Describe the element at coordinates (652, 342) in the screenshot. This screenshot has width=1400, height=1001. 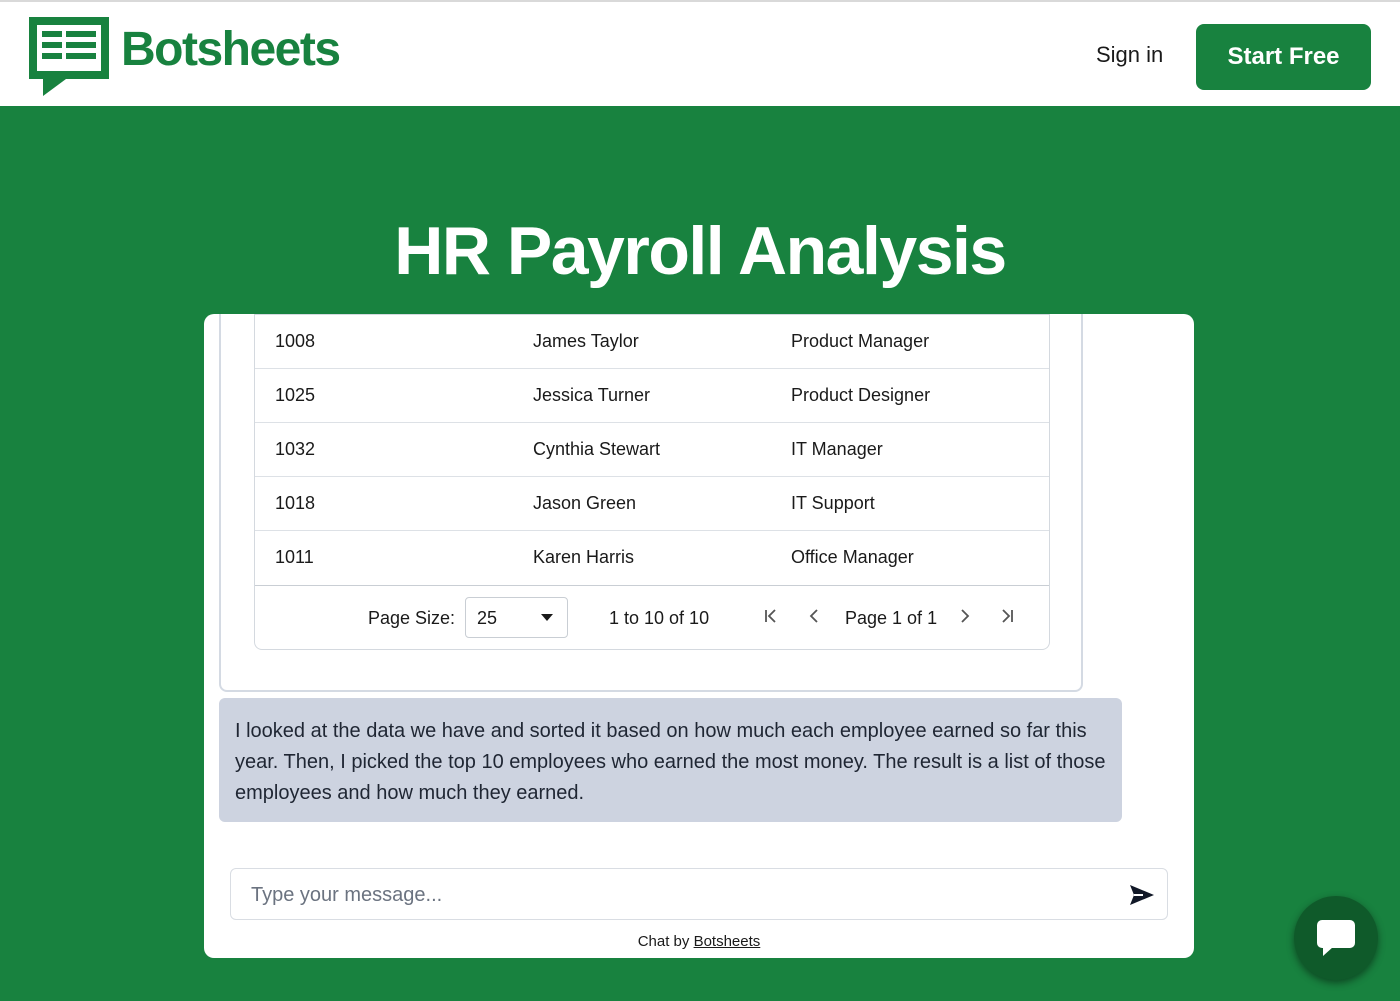
I see `table-row: 1008 James Taylor Product Manager` at that location.